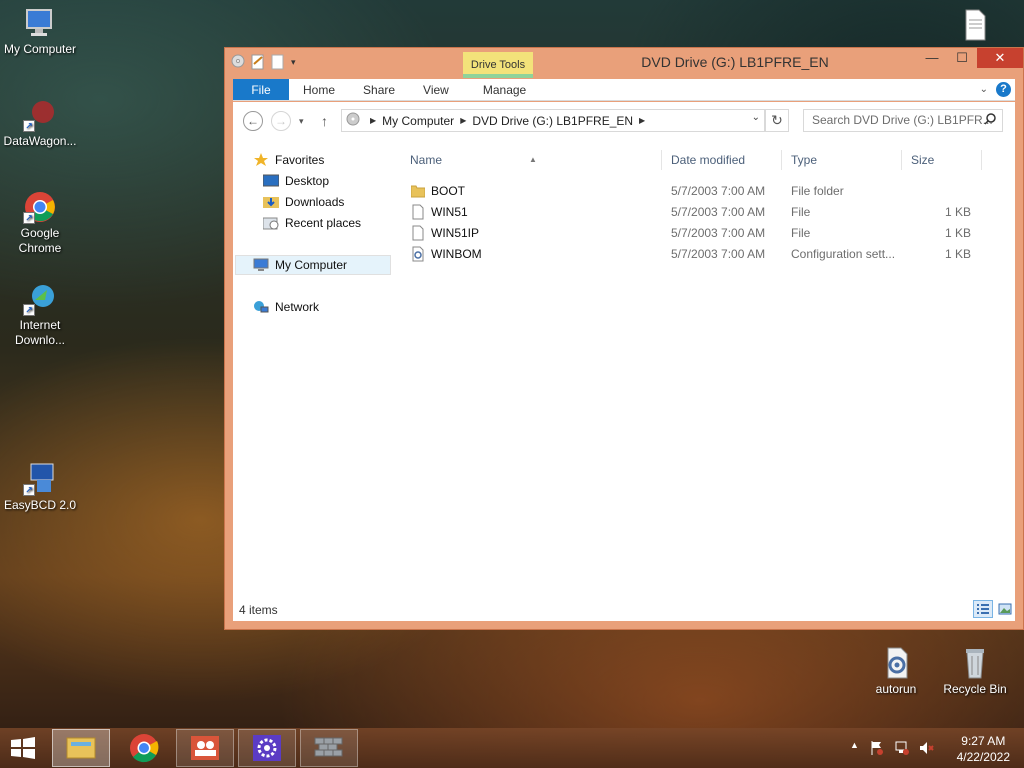  What do you see at coordinates (40, 487) in the screenshot?
I see `desktop-icon-easybcd: ↗ EasyBCD 2.0` at bounding box center [40, 487].